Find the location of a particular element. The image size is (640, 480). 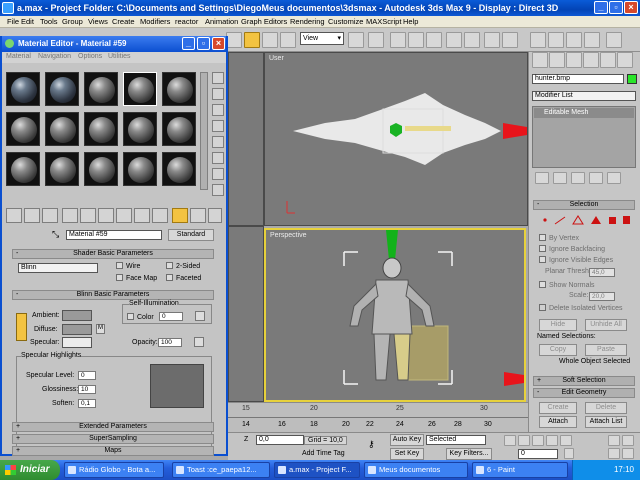

menu-group: Group is located at coordinates (72, 21).